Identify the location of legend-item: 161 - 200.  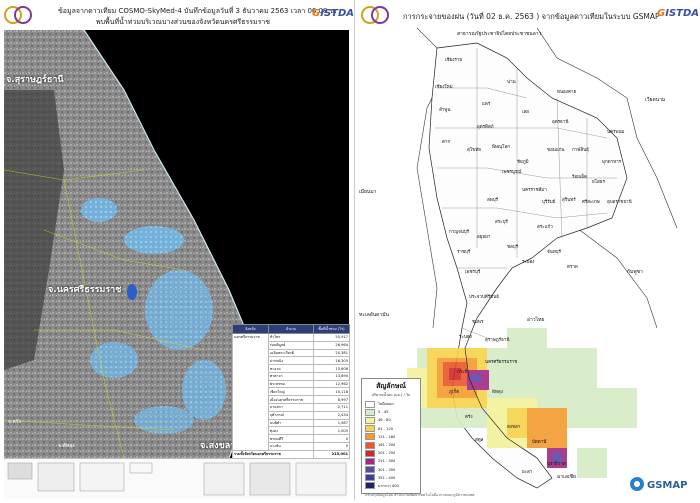
(391, 445).